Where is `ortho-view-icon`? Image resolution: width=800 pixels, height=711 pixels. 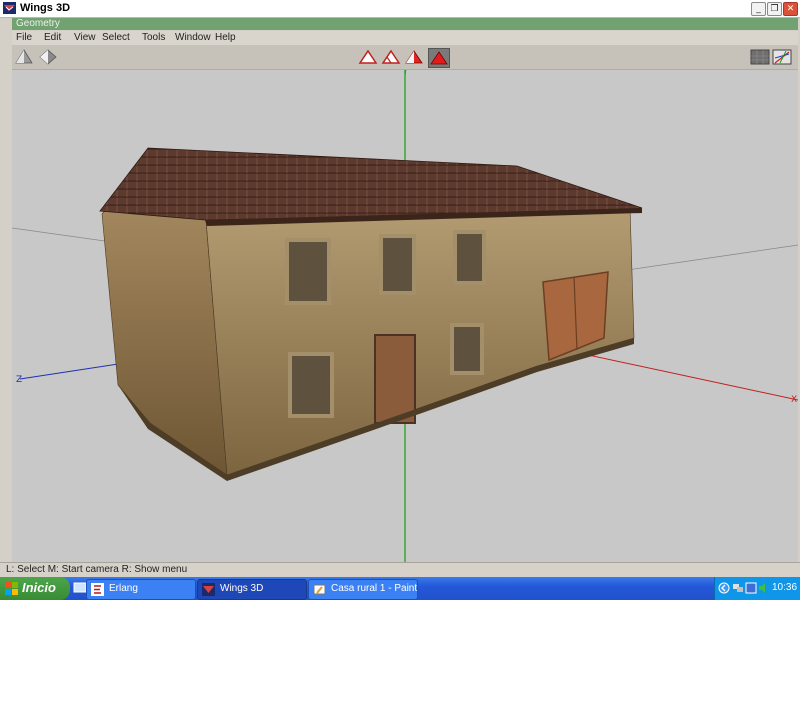 ortho-view-icon is located at coordinates (48, 57).